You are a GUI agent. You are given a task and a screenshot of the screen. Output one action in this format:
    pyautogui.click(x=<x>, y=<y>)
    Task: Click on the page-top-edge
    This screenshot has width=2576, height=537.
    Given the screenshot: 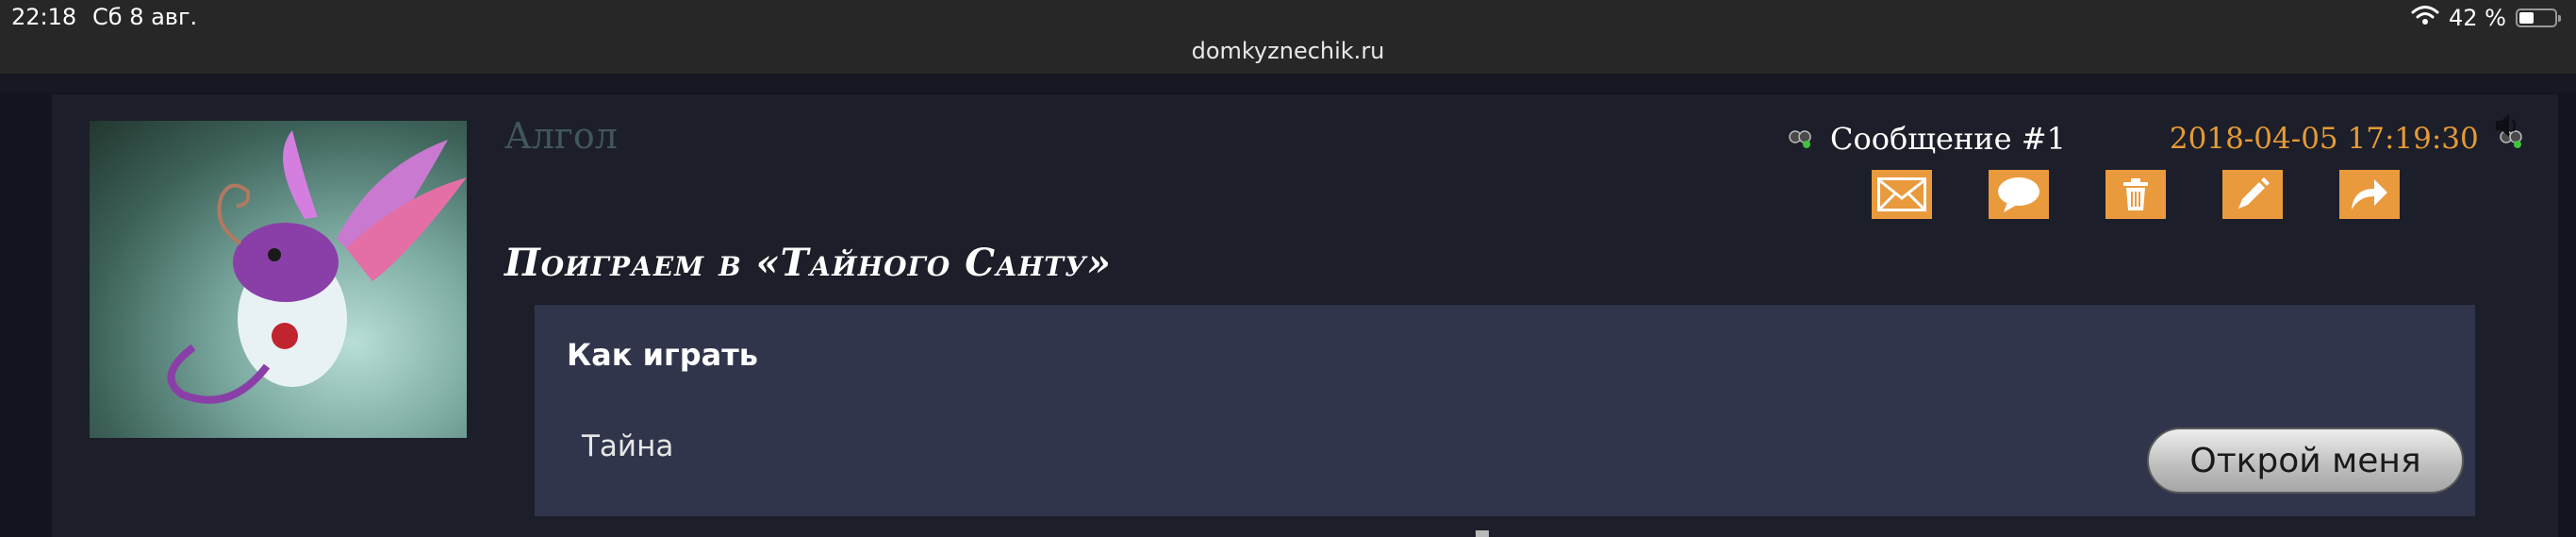 What is the action you would take?
    pyautogui.click(x=1288, y=83)
    